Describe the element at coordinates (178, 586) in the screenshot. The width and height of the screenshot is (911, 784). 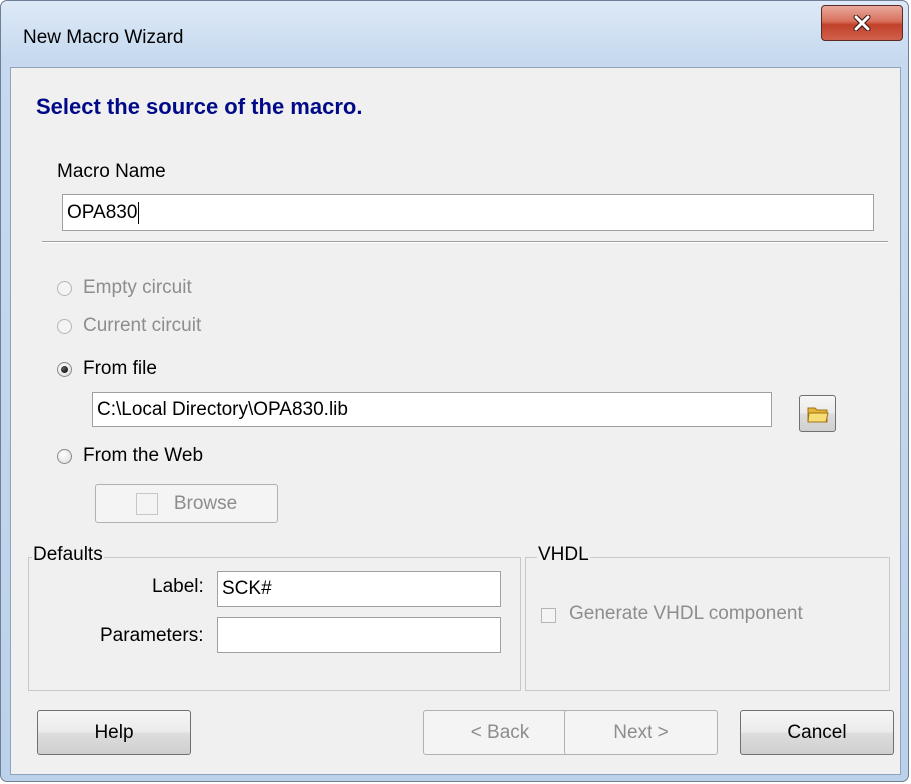
I see `label-field-label: Label:` at that location.